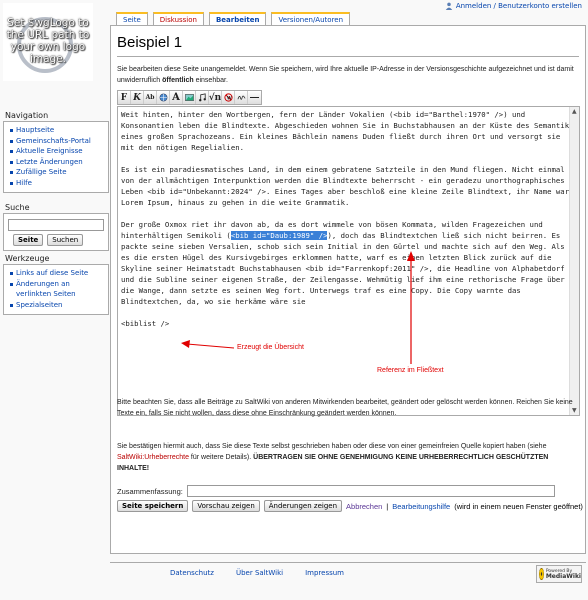  I want to click on badge-brand-text: MediaWiki, so click(563, 576).